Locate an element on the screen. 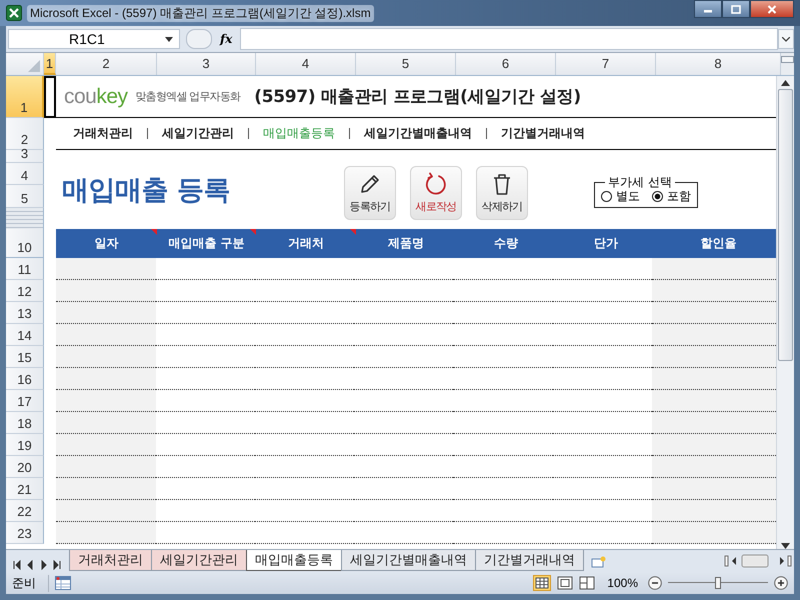 The image size is (800, 600). normal-view-icon is located at coordinates (542, 583).